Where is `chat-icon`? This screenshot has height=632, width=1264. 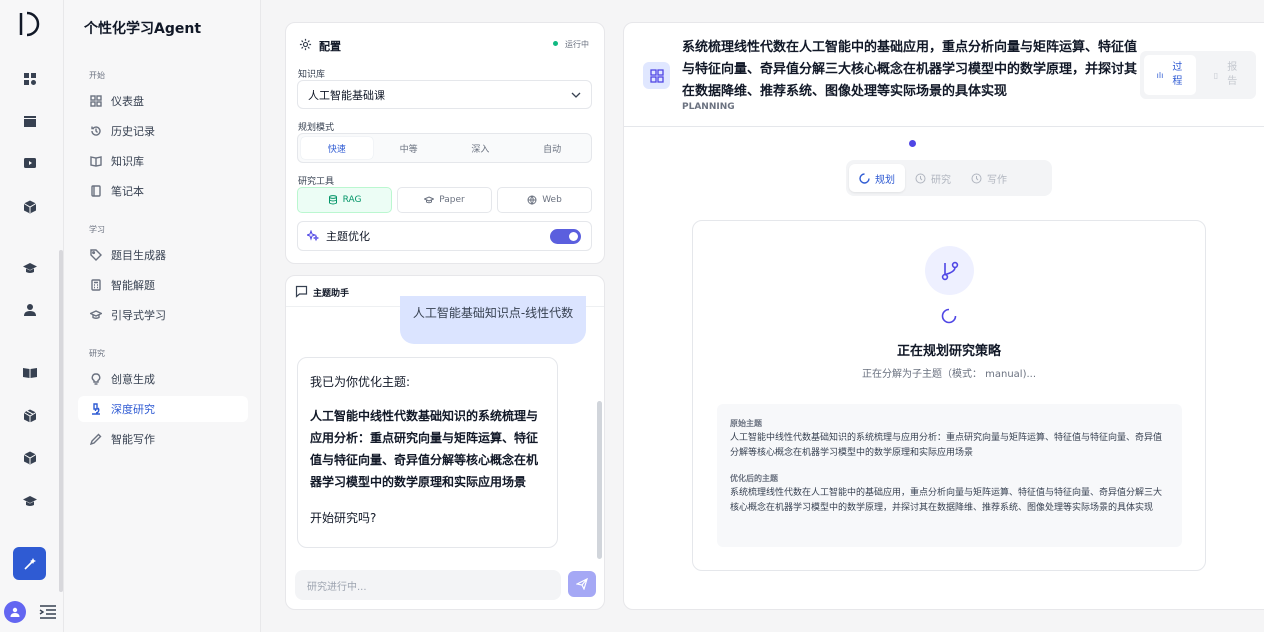 chat-icon is located at coordinates (301, 291).